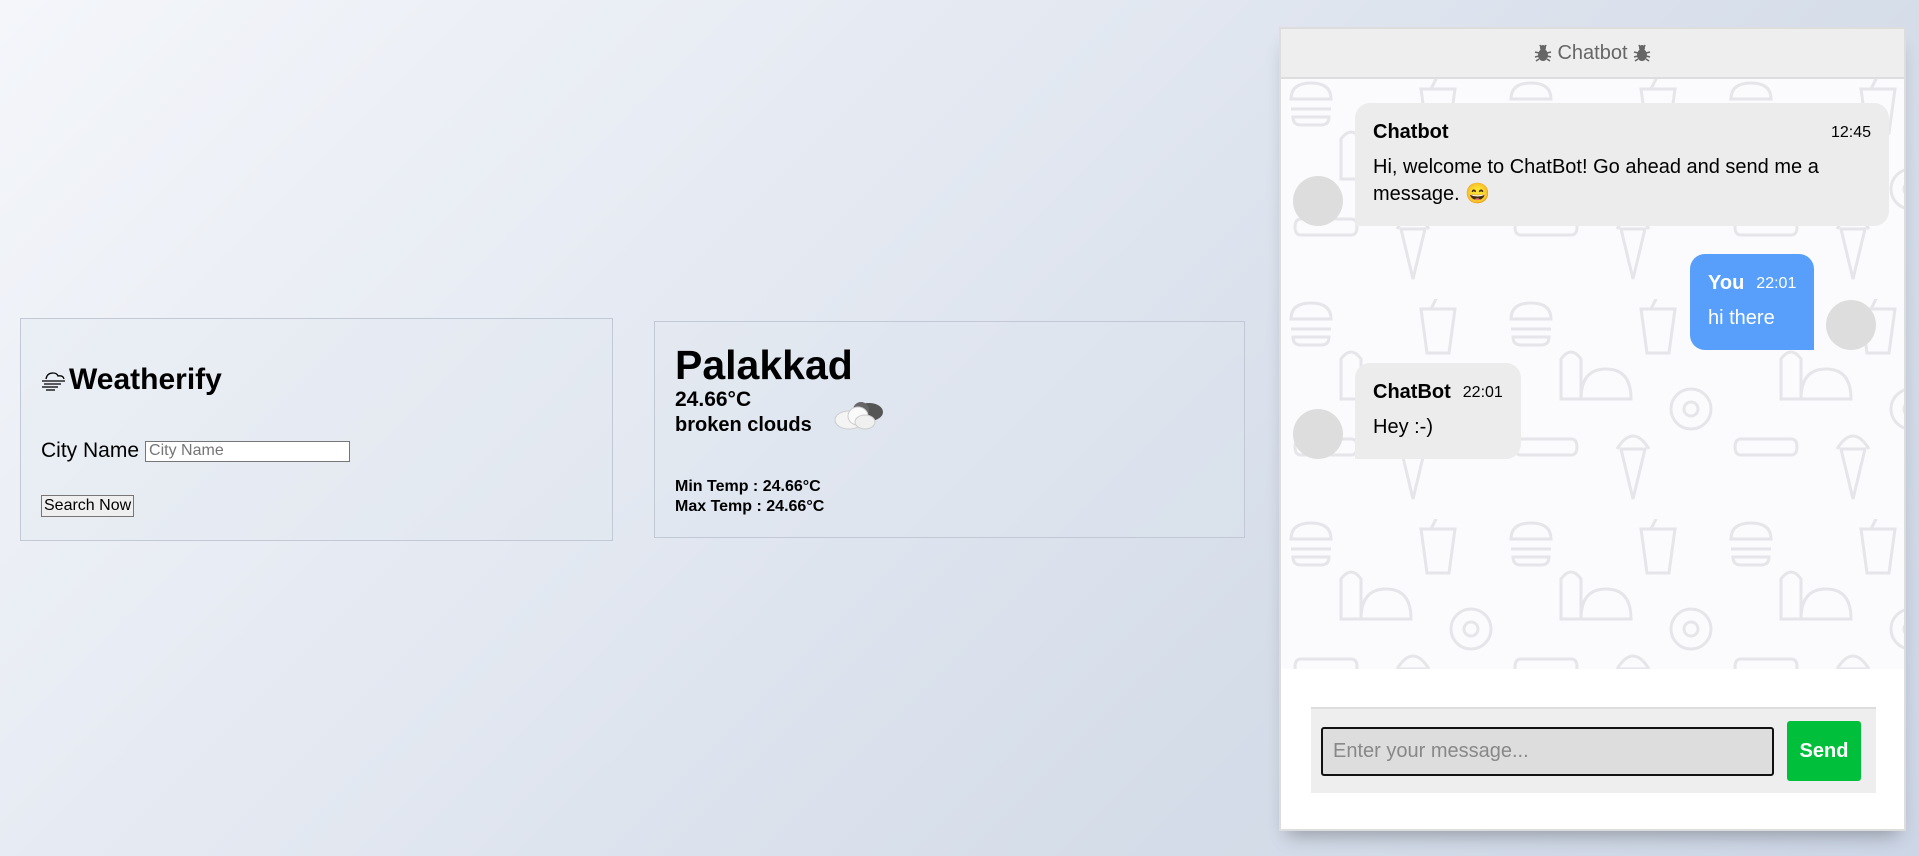  What do you see at coordinates (1741, 318) in the screenshot?
I see `message-text: hi there` at bounding box center [1741, 318].